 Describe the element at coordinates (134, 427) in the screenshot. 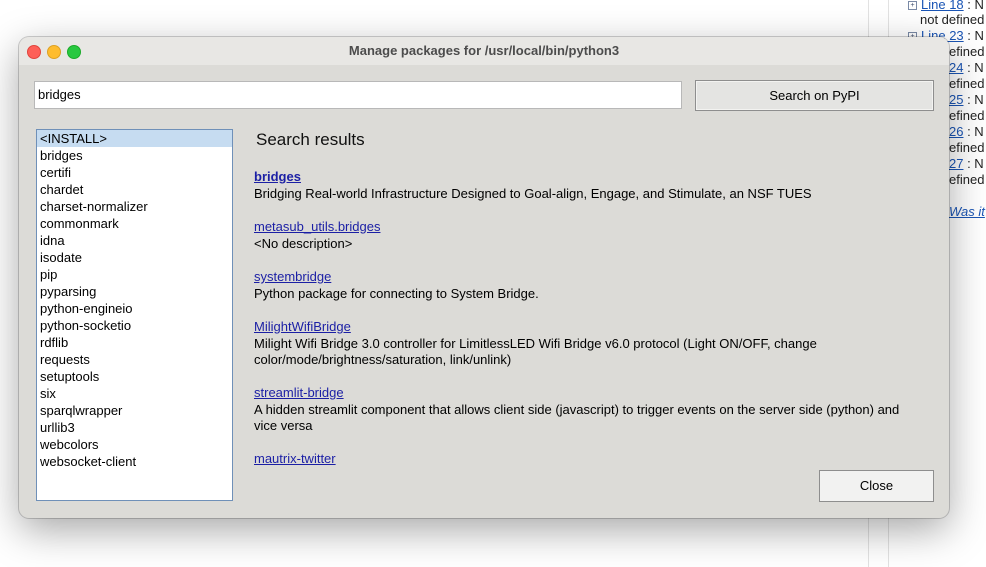

I see `package-list-item: urllib3` at that location.